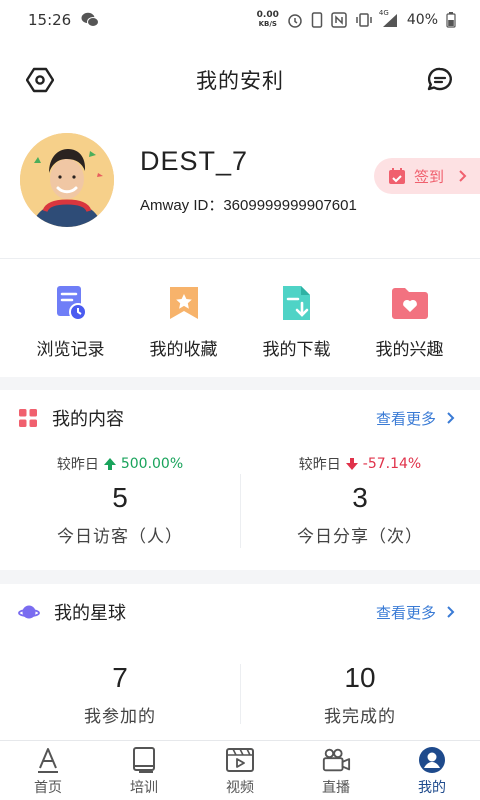 This screenshot has height=800, width=480. I want to click on message-icon, so click(439, 79).